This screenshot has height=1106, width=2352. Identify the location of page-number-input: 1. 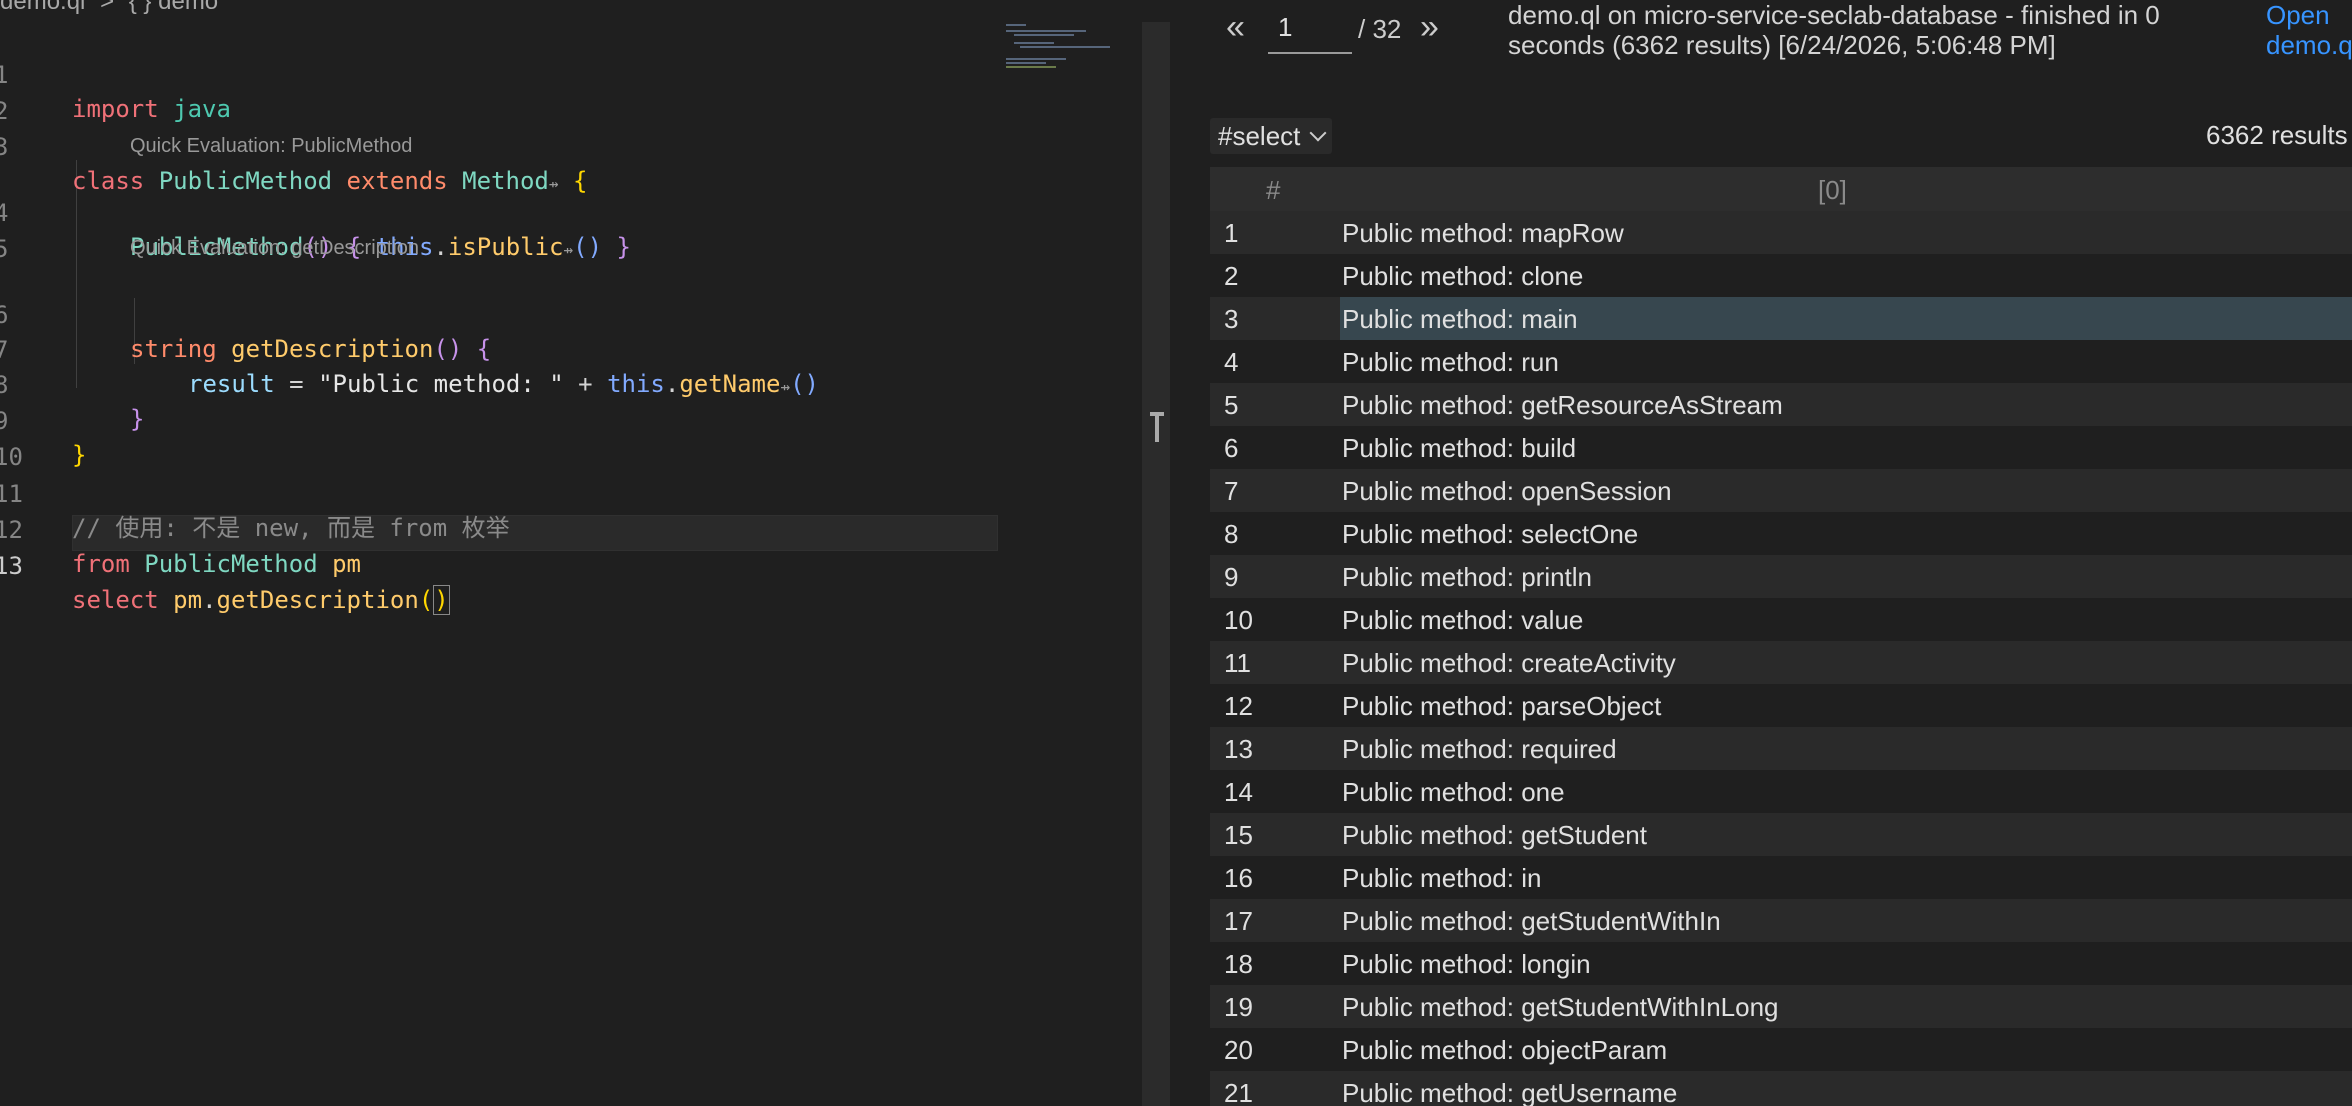
(1310, 31).